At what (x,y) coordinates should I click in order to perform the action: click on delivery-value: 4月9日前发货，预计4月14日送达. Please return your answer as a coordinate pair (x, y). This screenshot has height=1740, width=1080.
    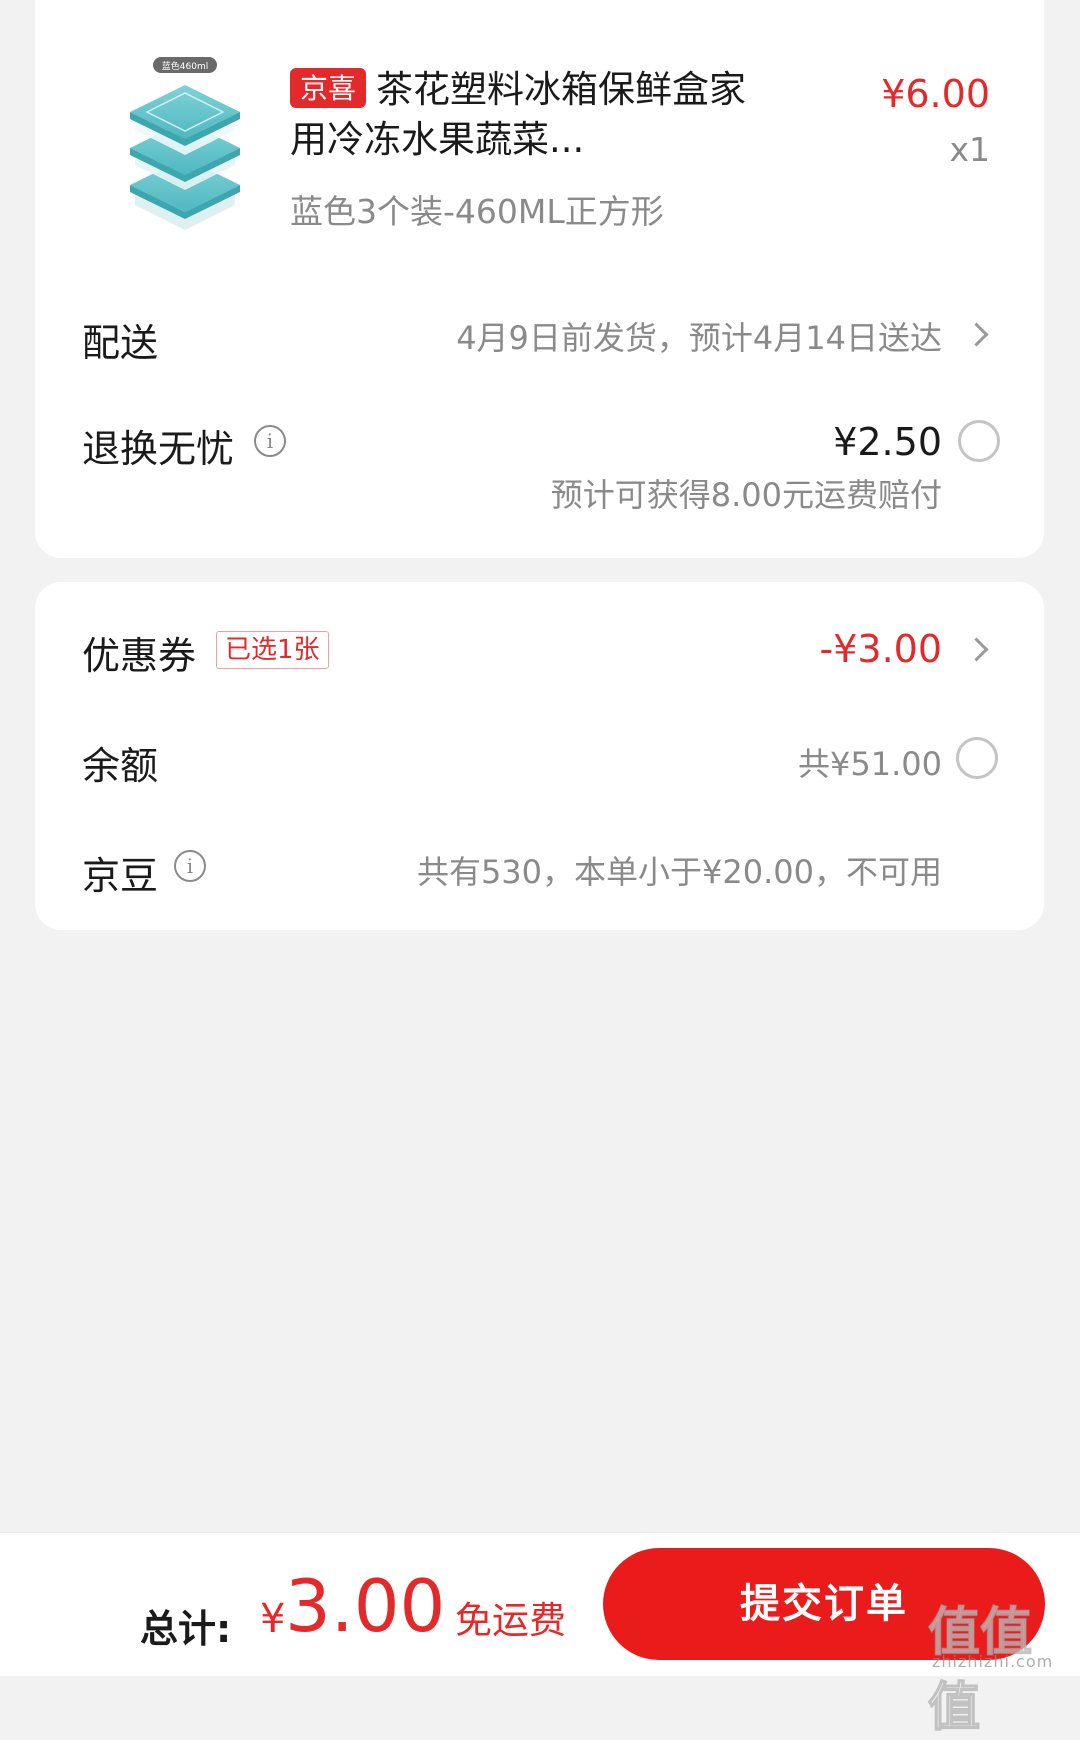
    Looking at the image, I should click on (699, 338).